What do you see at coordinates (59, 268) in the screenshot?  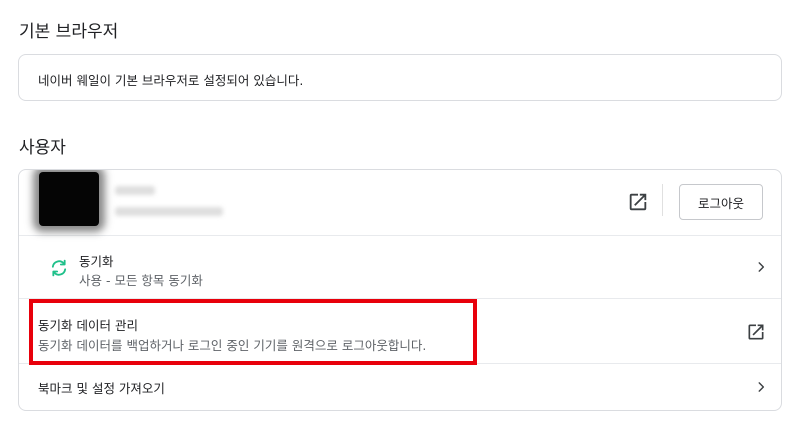 I see `sync-icon` at bounding box center [59, 268].